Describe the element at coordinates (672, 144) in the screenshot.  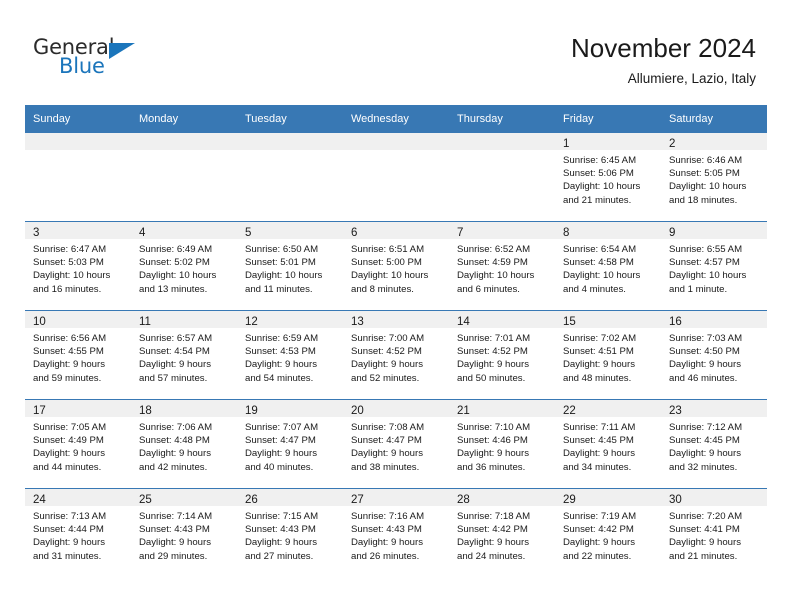
I see `day-number: 2` at that location.